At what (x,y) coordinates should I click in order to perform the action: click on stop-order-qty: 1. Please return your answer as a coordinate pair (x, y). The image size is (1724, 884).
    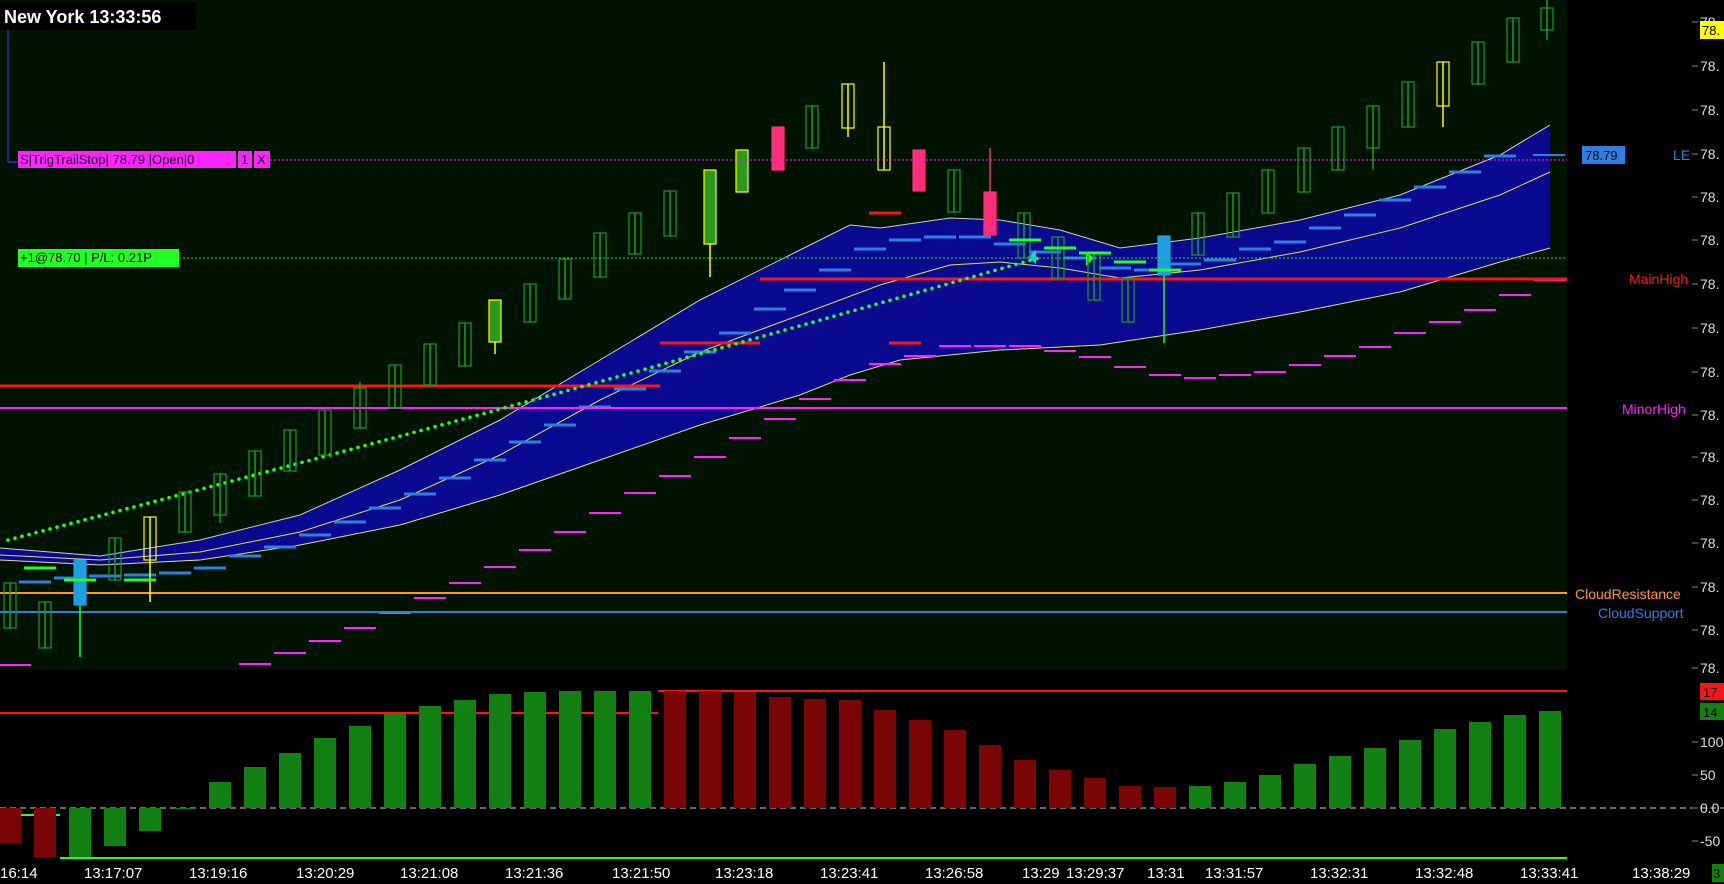
    Looking at the image, I should click on (244, 159).